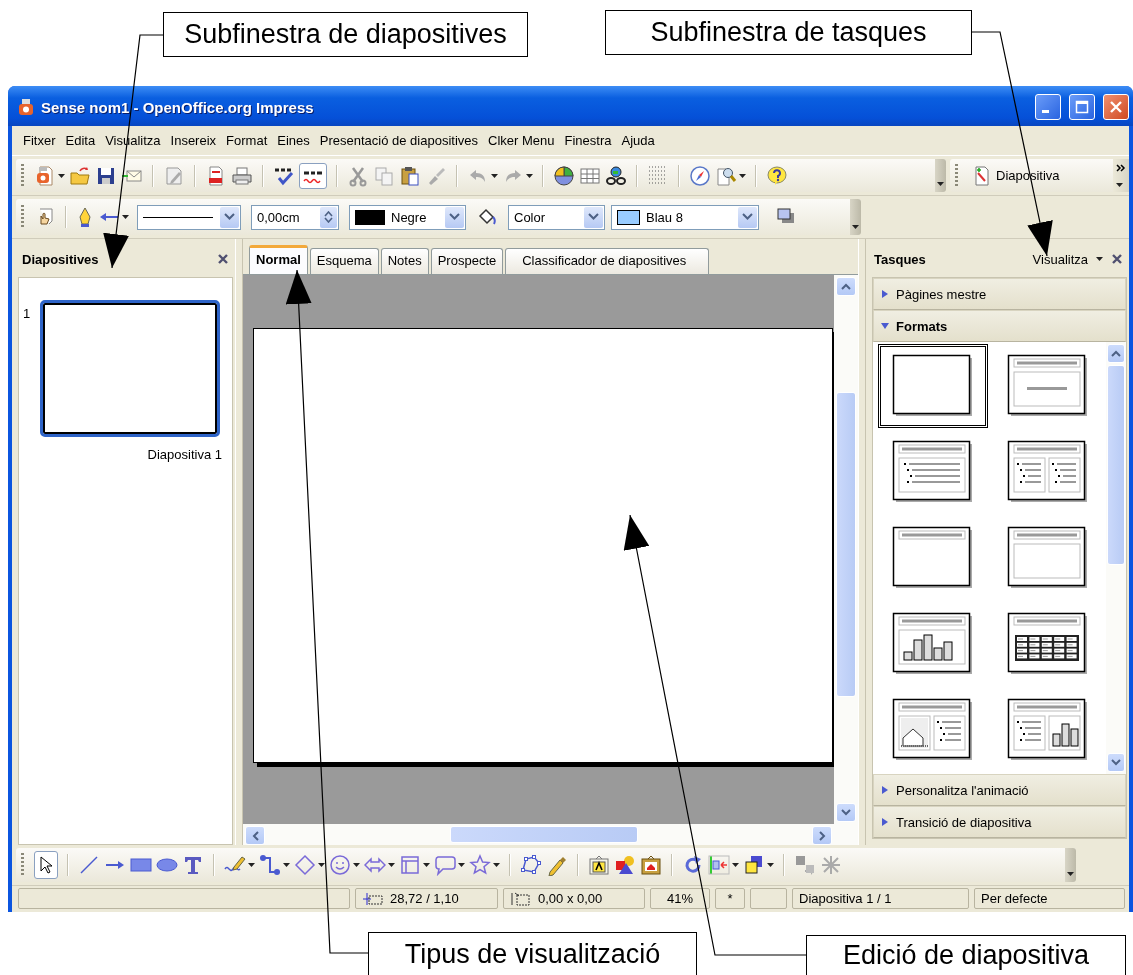 The image size is (1133, 975). What do you see at coordinates (599, 865) in the screenshot?
I see `fontwork-icon` at bounding box center [599, 865].